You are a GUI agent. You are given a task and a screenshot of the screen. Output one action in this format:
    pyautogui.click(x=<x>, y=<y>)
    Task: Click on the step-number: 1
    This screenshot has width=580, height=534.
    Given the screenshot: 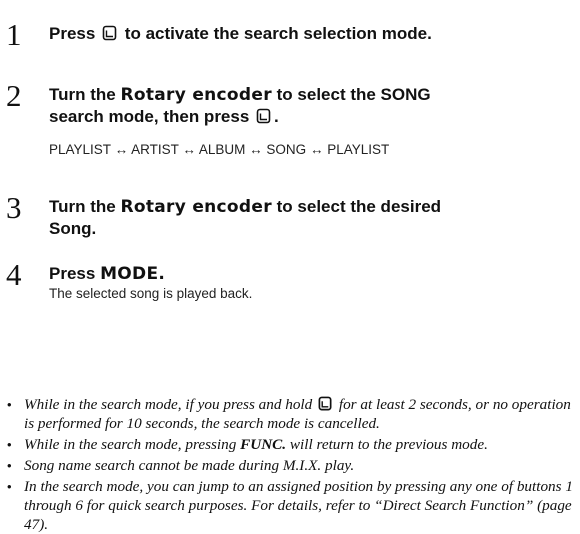 What is the action you would take?
    pyautogui.click(x=14, y=34)
    